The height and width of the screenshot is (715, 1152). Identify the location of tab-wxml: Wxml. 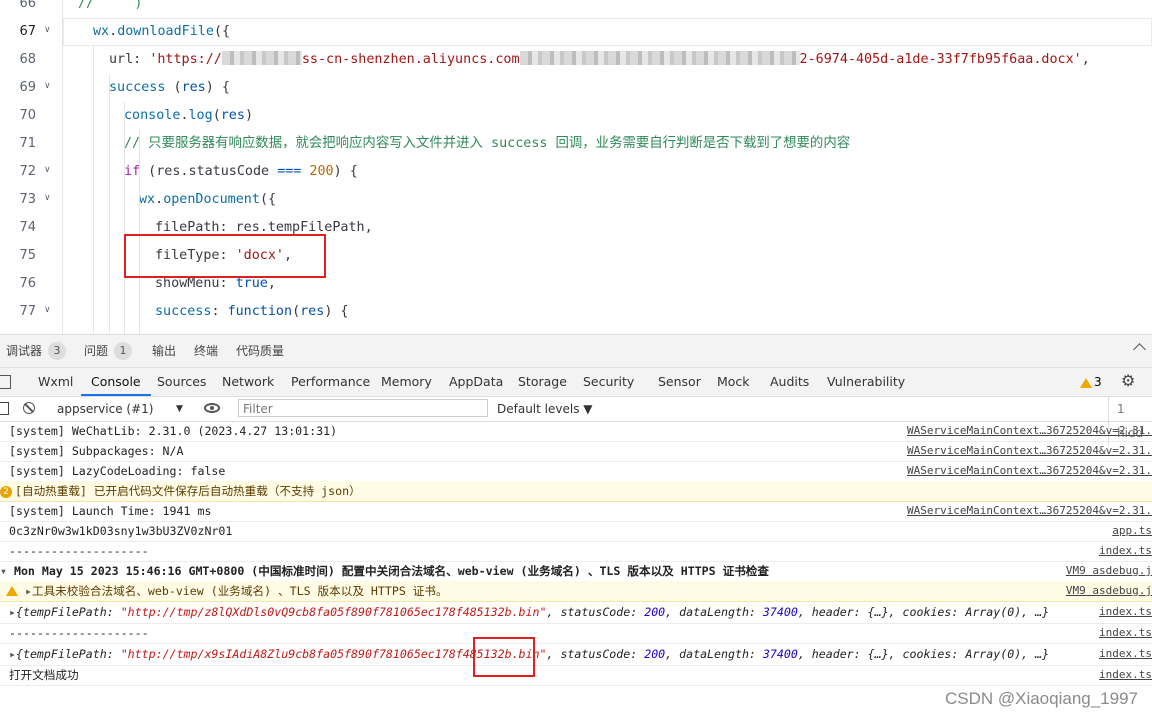
(55, 382).